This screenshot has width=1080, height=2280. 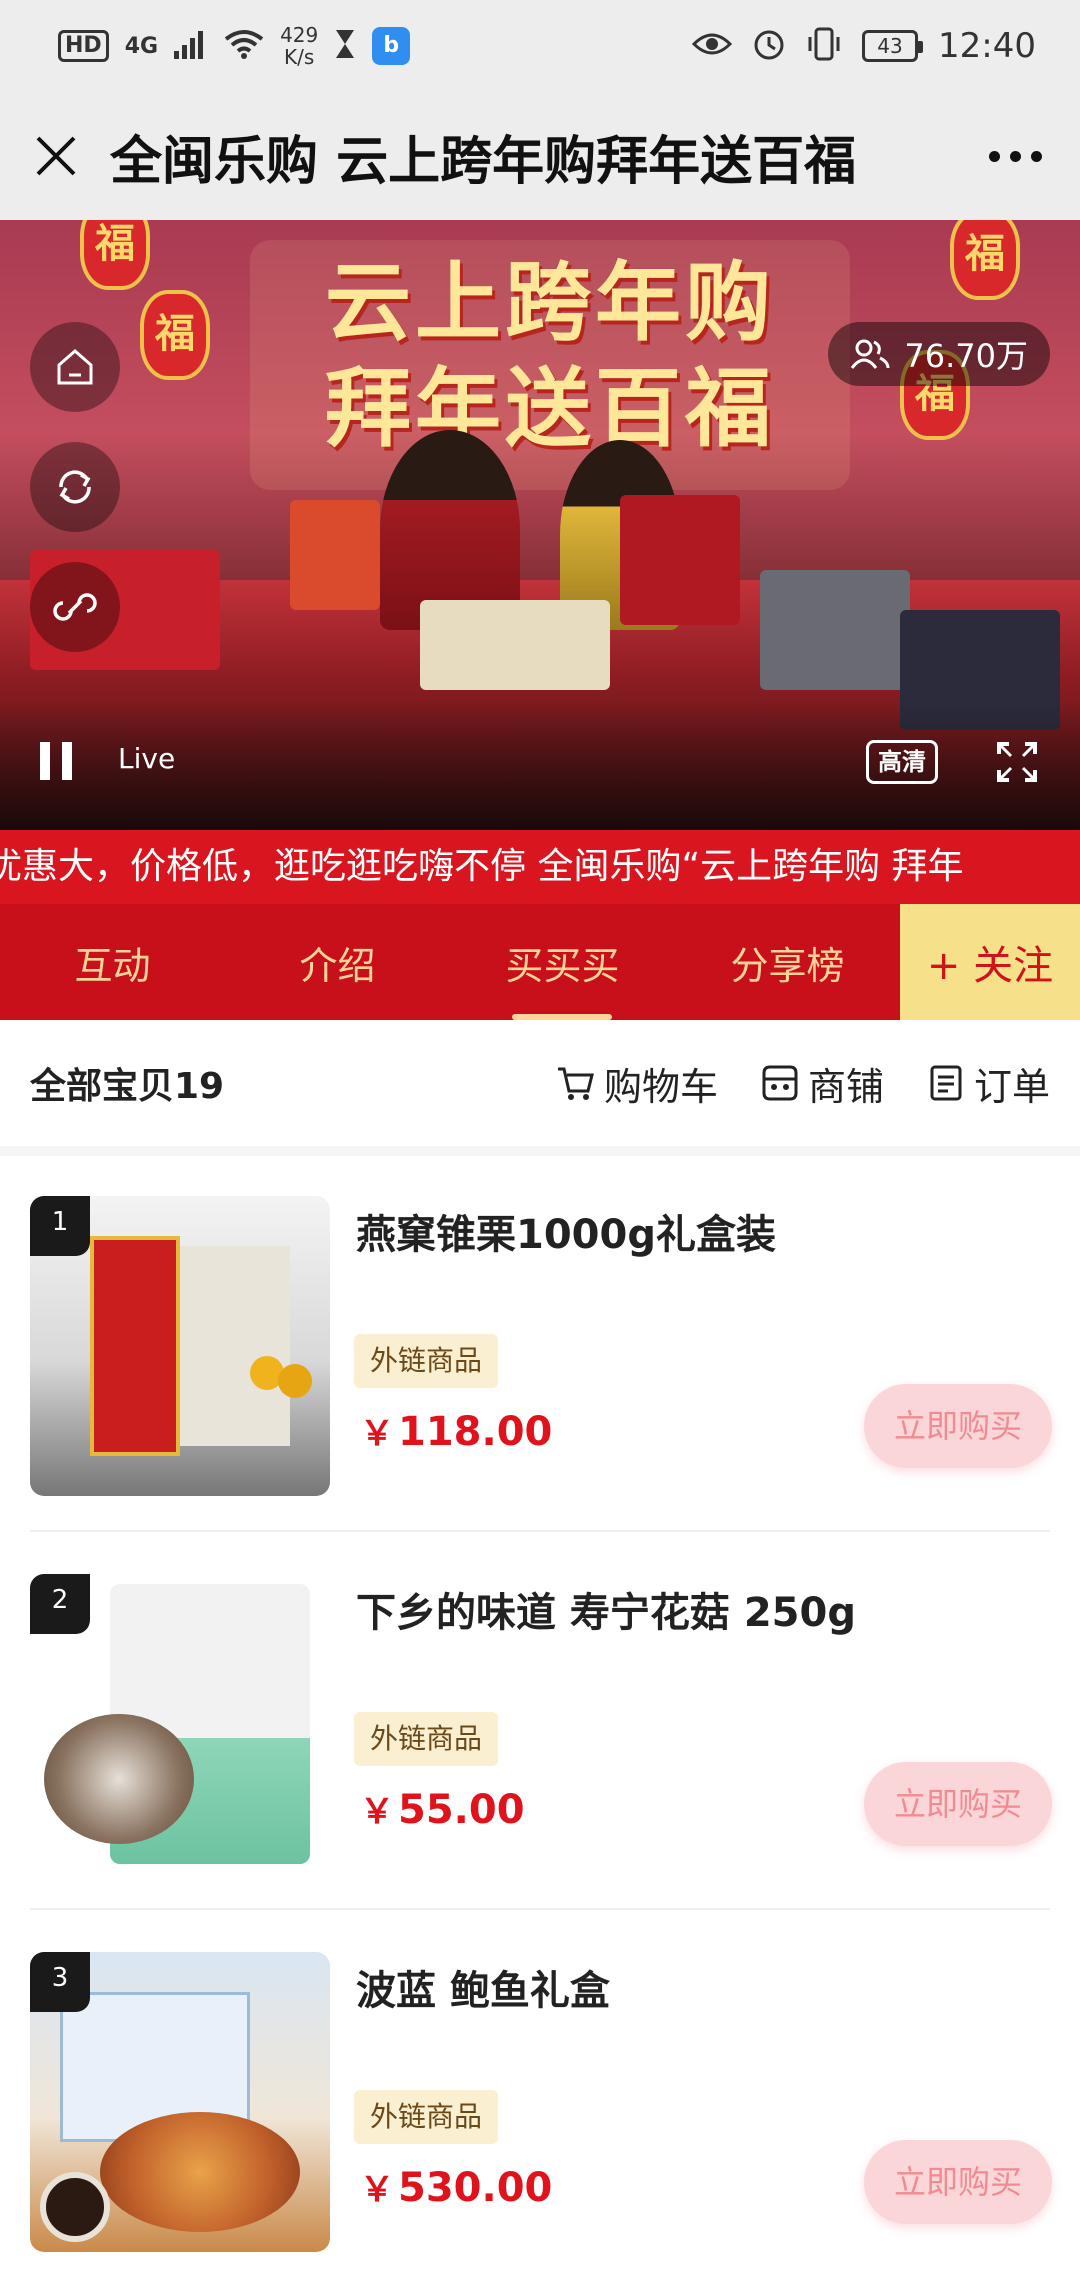 What do you see at coordinates (112, 962) in the screenshot?
I see `tab-interaction: 互动` at bounding box center [112, 962].